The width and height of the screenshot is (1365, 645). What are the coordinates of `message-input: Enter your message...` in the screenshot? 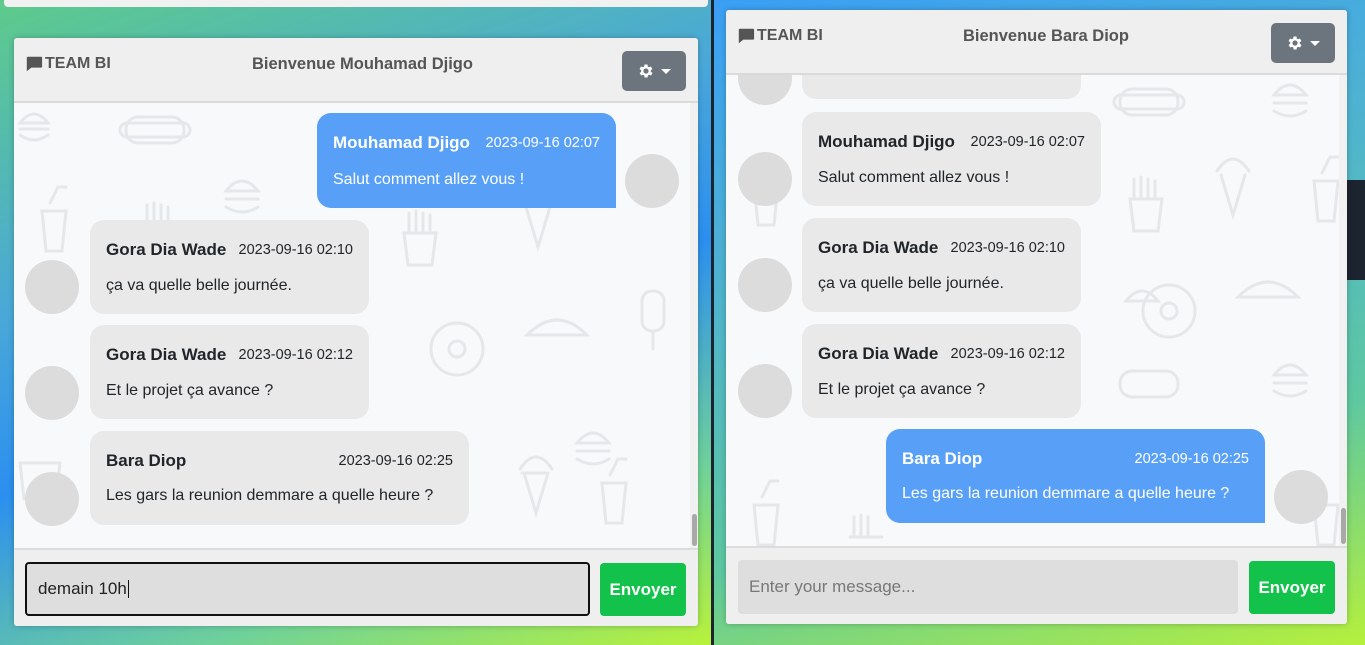 It's located at (988, 587).